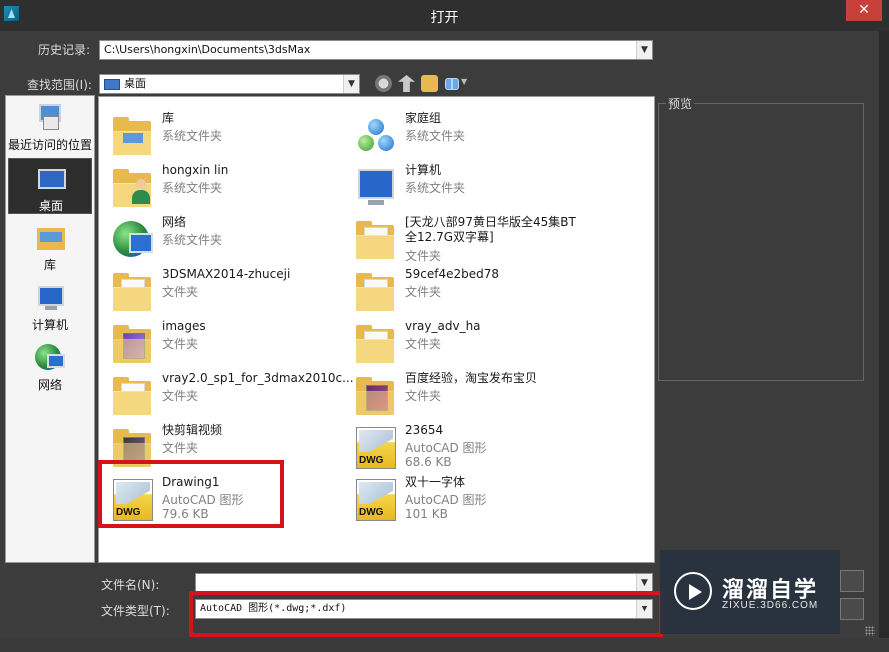  I want to click on history-combo: C:\Users\hongxin\Documents\3dsMax ▼, so click(376, 50).